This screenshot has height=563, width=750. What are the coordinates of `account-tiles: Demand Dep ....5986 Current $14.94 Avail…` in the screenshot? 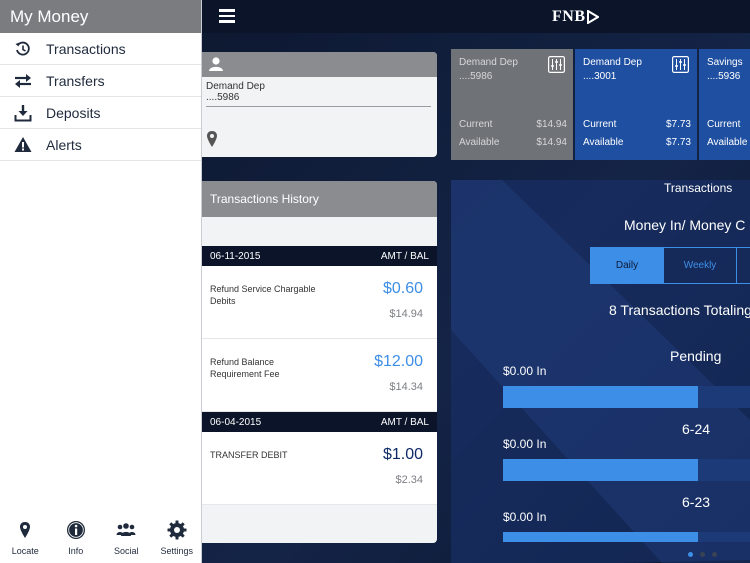 It's located at (600, 104).